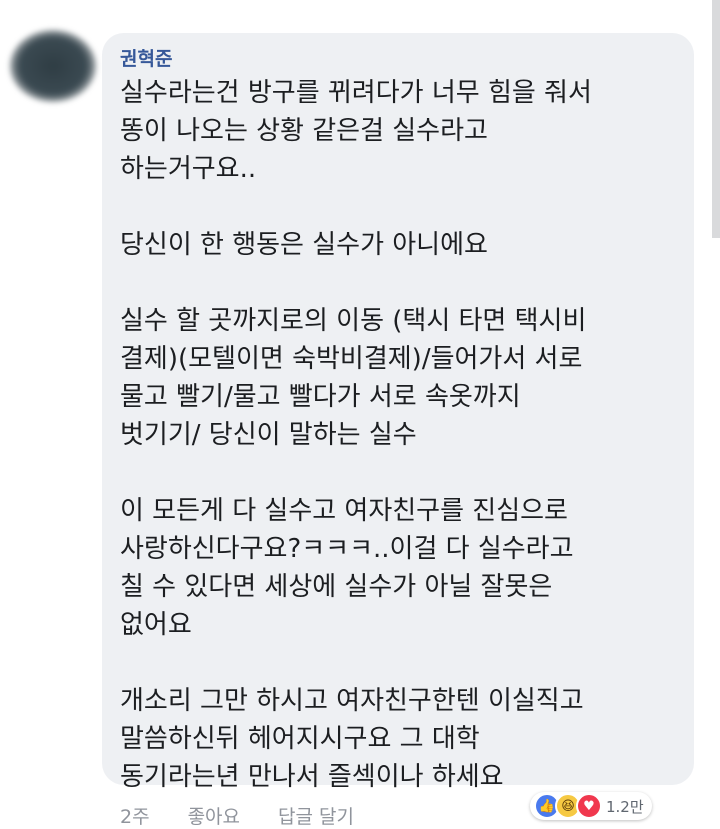  I want to click on love-icon: ♥, so click(589, 806).